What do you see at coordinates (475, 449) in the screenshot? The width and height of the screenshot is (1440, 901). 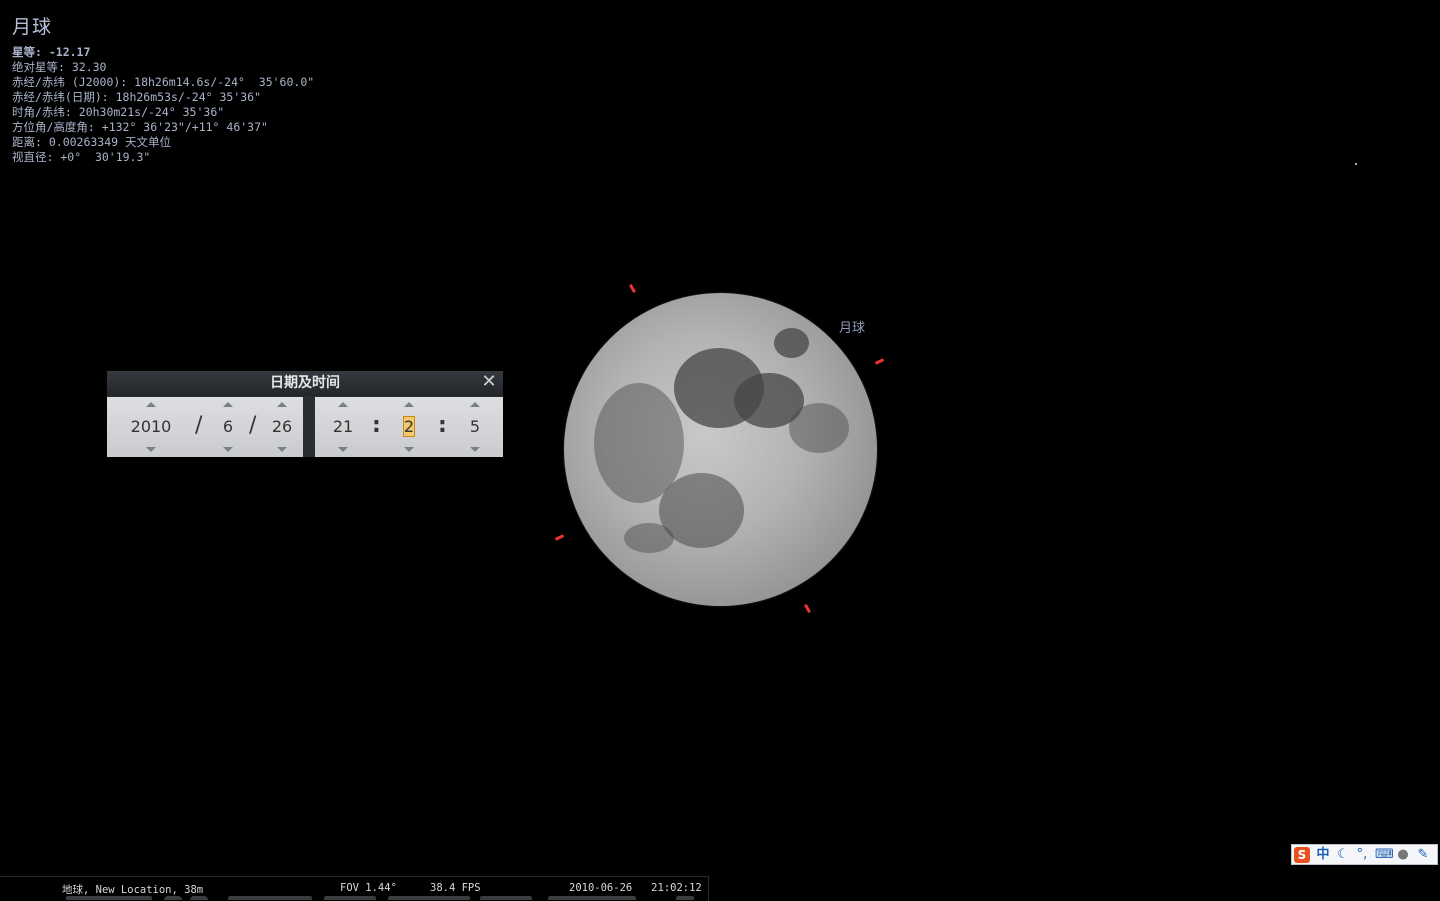 I see `second-down-arrow-icon` at bounding box center [475, 449].